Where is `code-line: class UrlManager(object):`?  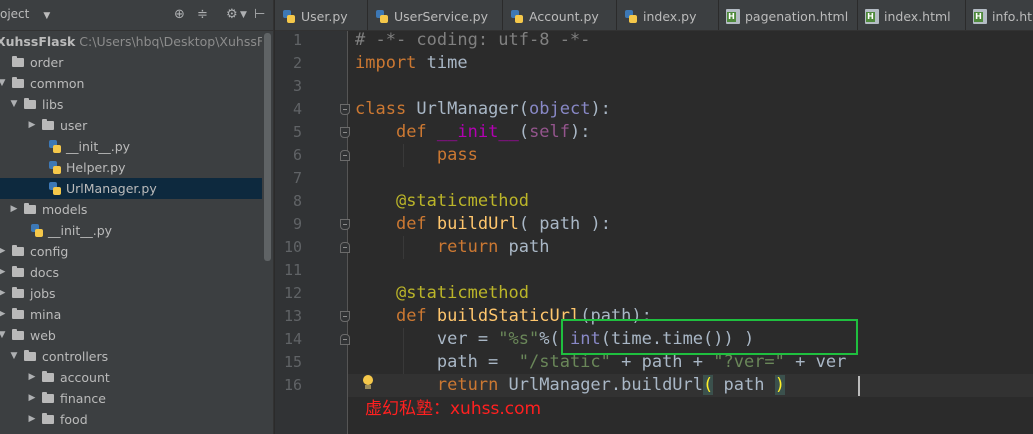
code-line: class UrlManager(object): is located at coordinates (483, 109).